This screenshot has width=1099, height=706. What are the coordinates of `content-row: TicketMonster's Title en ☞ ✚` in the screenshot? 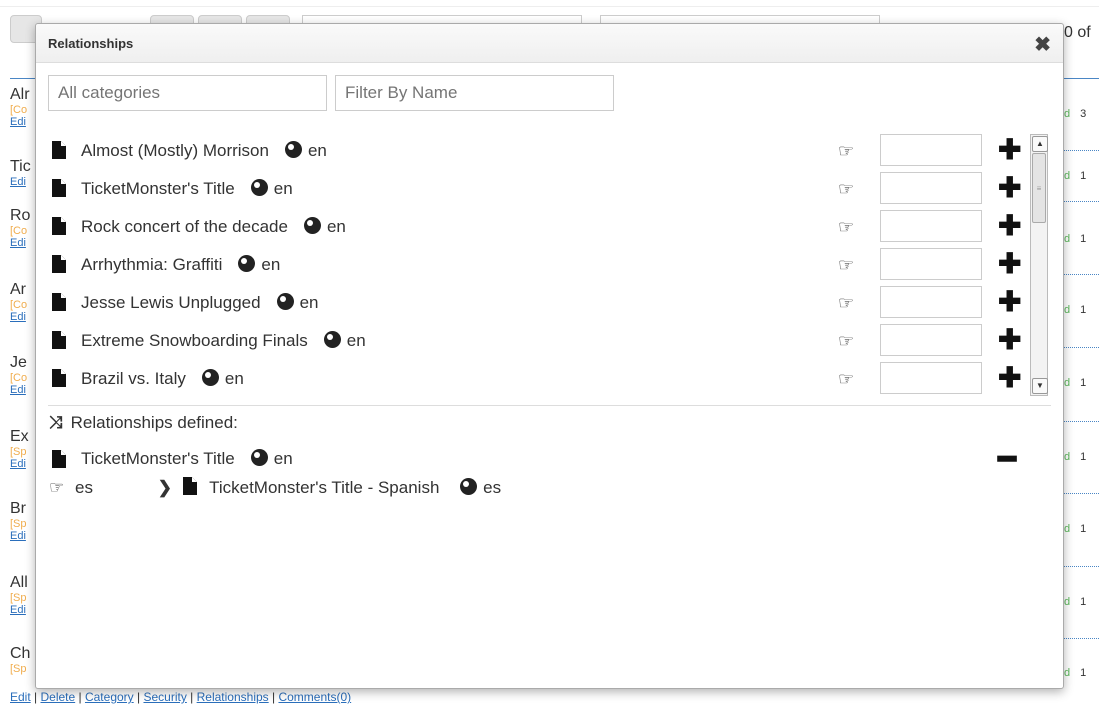 It's located at (550, 189).